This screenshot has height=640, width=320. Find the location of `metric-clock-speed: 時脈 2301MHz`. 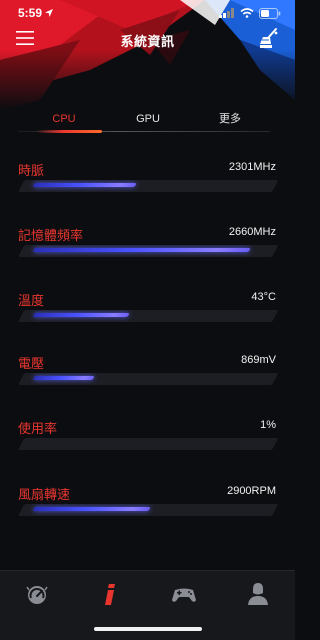

metric-clock-speed: 時脈 2301MHz is located at coordinates (148, 180).